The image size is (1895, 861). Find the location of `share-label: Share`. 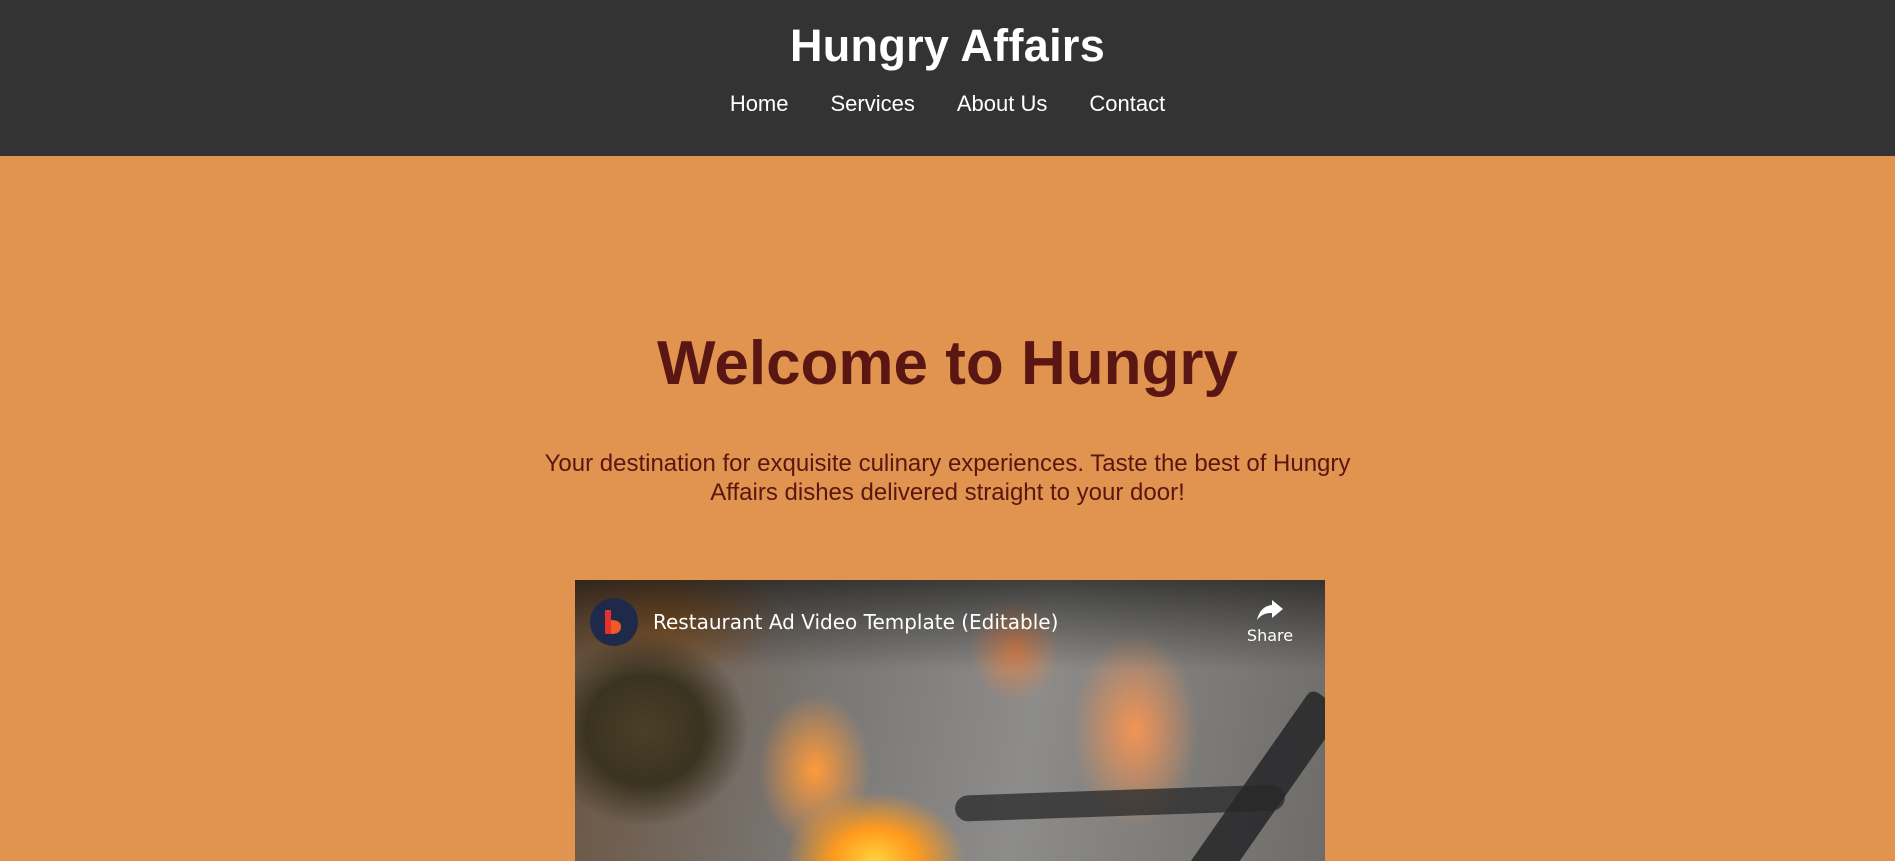

share-label: Share is located at coordinates (1270, 635).